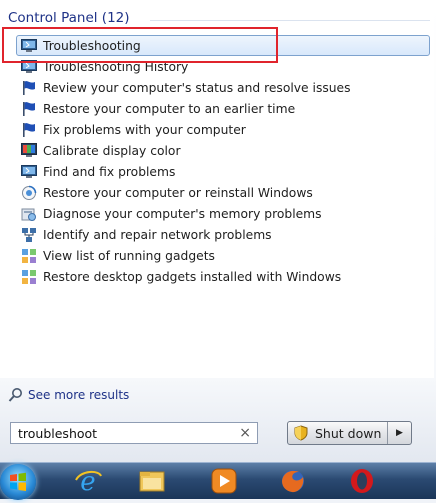 This screenshot has height=503, width=436. Describe the element at coordinates (224, 481) in the screenshot. I see `media-player-icon` at that location.